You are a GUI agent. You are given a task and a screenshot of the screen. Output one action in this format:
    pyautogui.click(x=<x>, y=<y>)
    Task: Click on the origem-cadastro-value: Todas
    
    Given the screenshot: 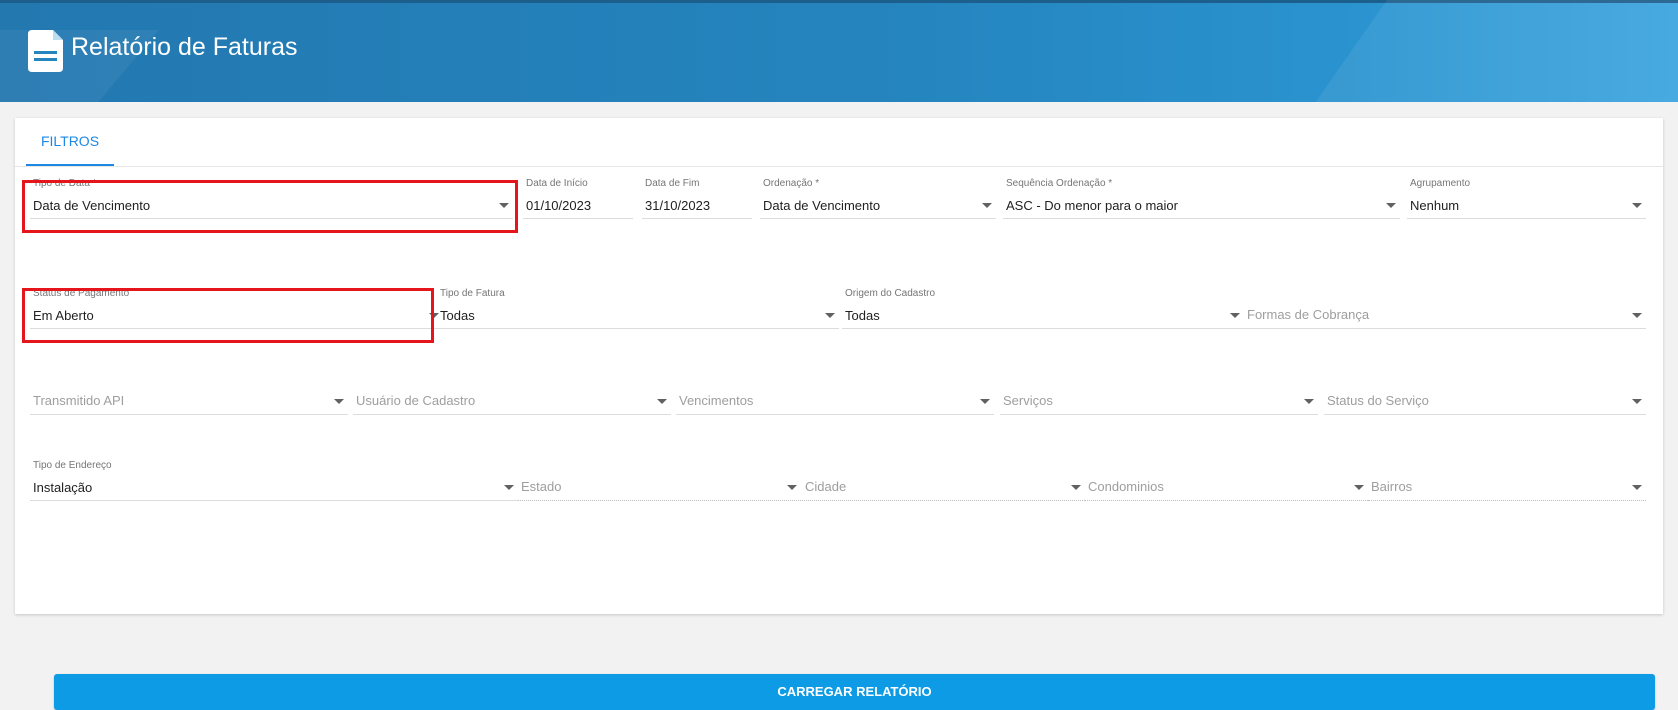 What is the action you would take?
    pyautogui.click(x=862, y=315)
    